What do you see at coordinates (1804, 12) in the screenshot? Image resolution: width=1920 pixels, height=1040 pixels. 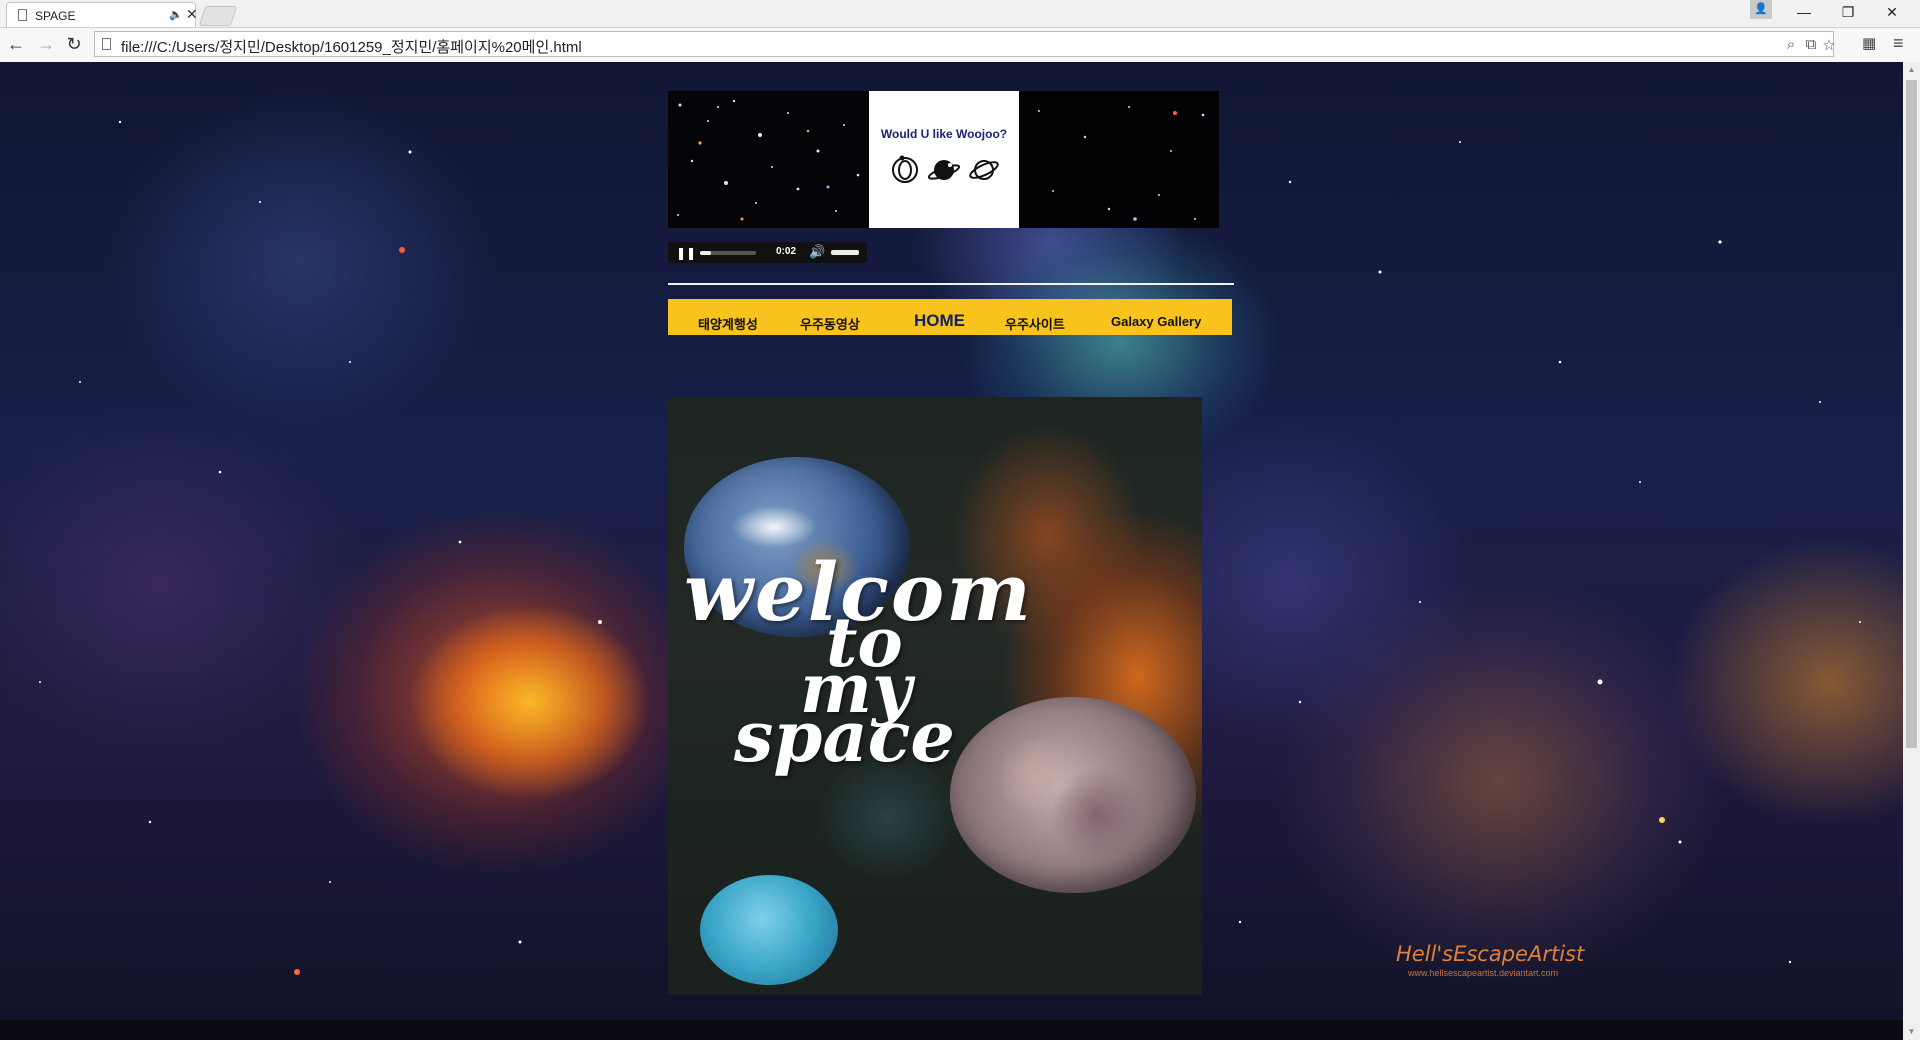 I see `minimize-button: —` at bounding box center [1804, 12].